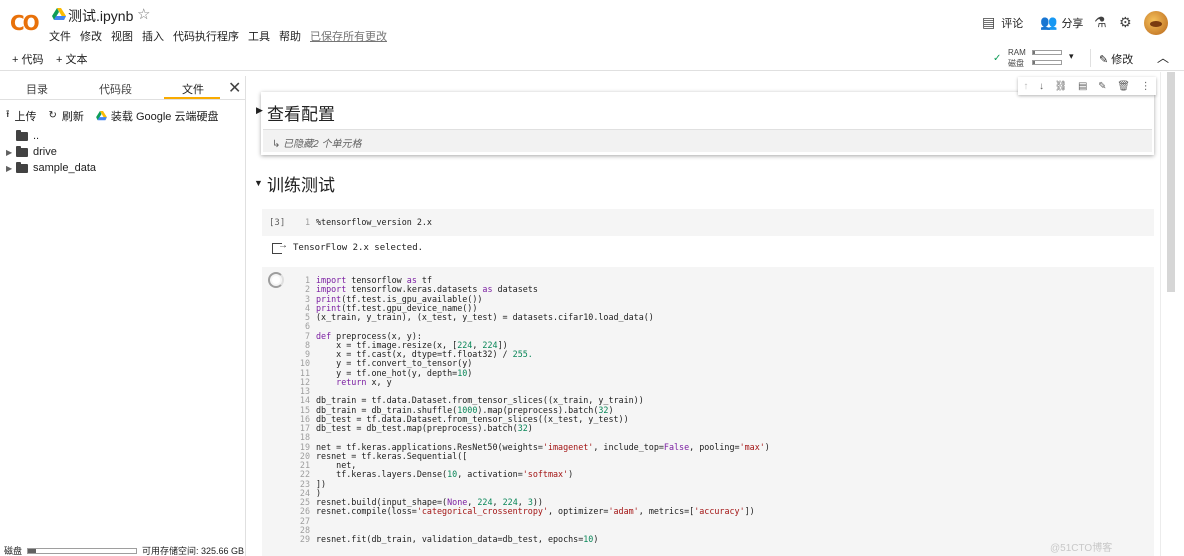 Image resolution: width=1184 pixels, height=556 pixels. What do you see at coordinates (25, 23) in the screenshot?
I see `colab-logo: CO` at bounding box center [25, 23].